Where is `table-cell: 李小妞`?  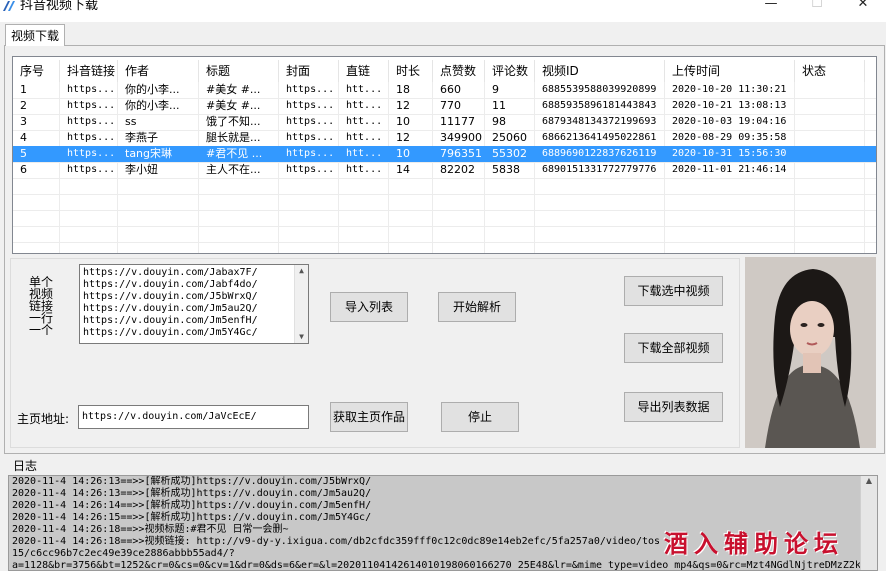
table-cell: 李小妞 is located at coordinates (141, 169).